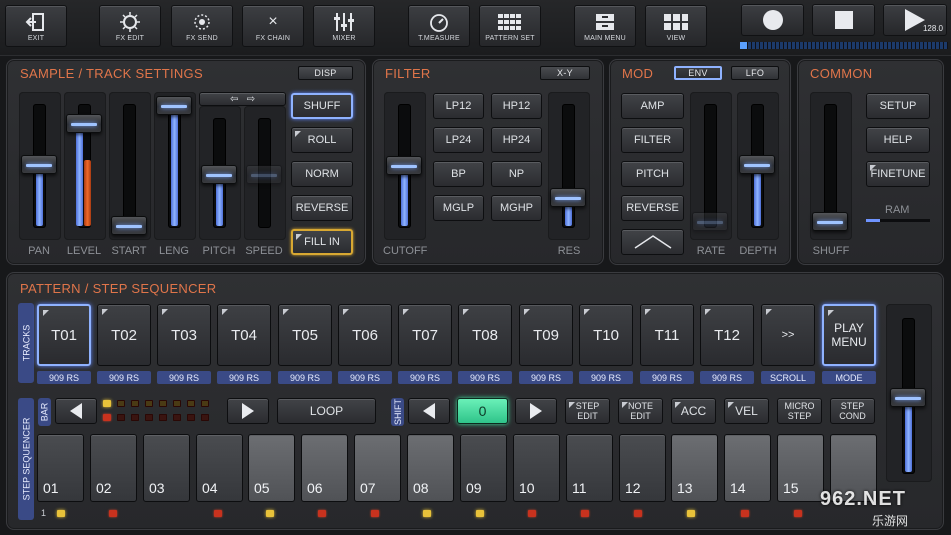 Image resolution: width=951 pixels, height=535 pixels. Describe the element at coordinates (264, 174) in the screenshot. I see `speed-knob` at that location.